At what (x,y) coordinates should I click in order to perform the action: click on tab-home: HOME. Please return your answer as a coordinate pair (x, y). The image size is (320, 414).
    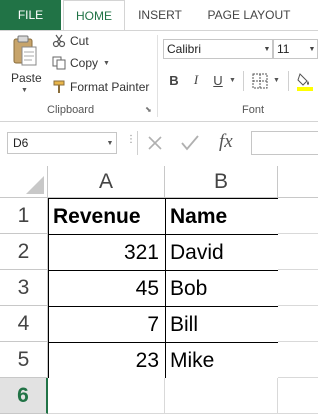
    Looking at the image, I should click on (94, 15).